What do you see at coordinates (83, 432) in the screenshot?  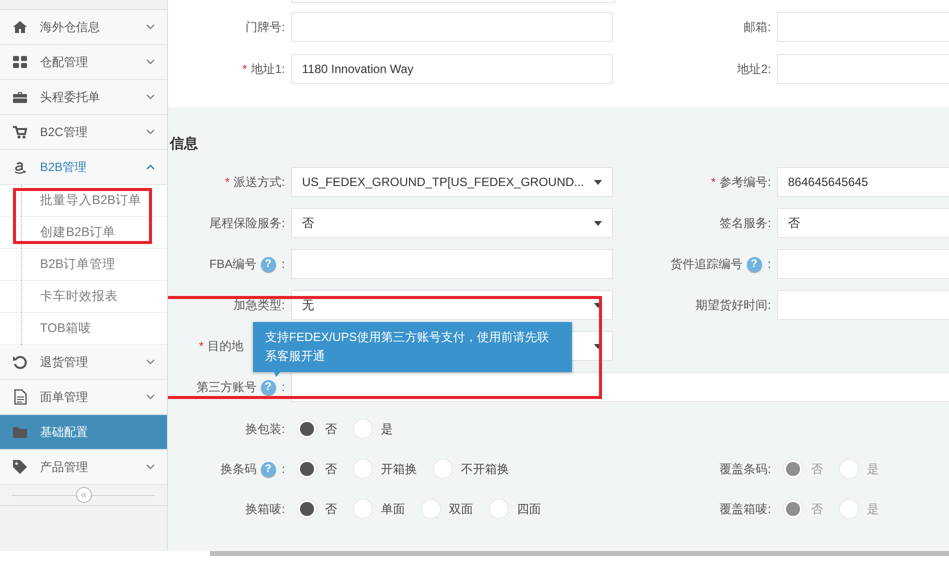 I see `sidebar-item: 基础配置` at bounding box center [83, 432].